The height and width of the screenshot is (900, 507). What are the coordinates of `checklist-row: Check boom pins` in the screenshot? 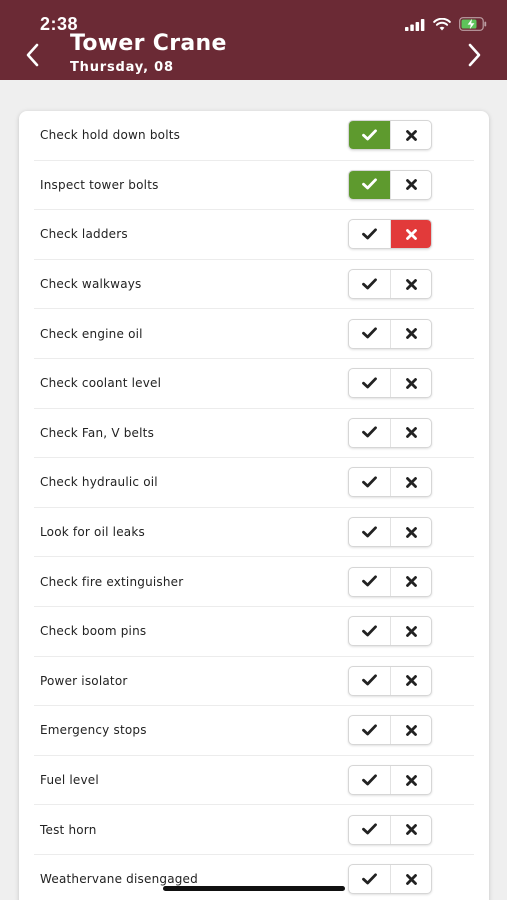 It's located at (254, 632).